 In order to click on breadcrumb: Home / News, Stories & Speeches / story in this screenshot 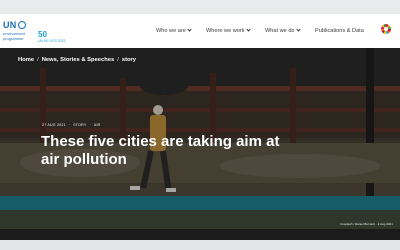, I will do `click(77, 60)`.